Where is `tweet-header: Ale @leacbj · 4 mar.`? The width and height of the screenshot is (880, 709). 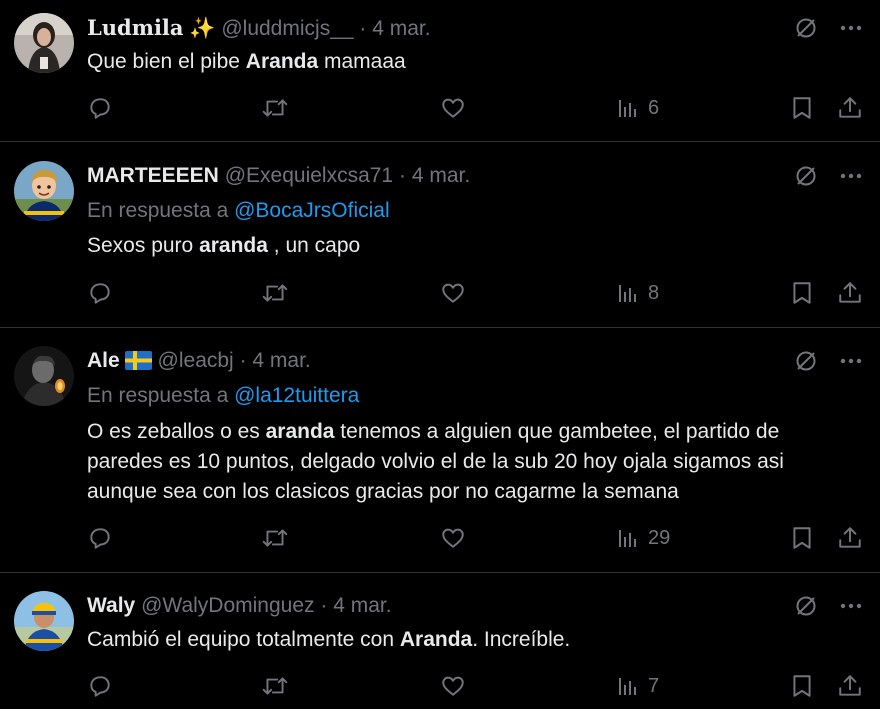
tweet-header: Ale @leacbj · 4 mar. is located at coordinates (199, 362).